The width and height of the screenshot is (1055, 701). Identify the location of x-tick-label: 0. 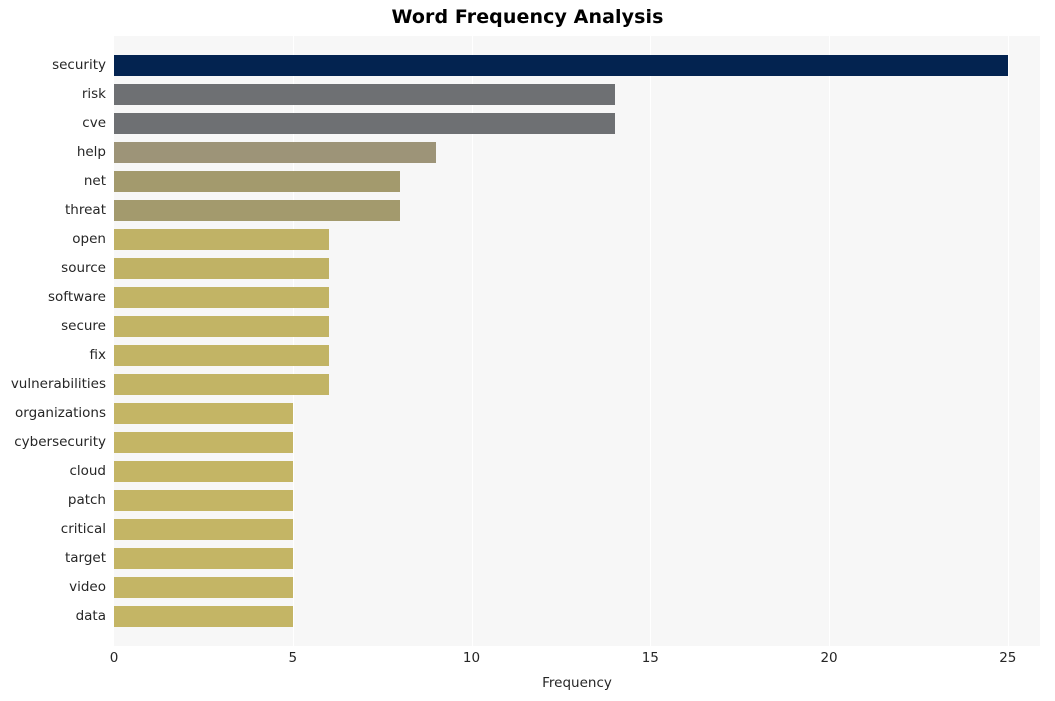
(114, 658).